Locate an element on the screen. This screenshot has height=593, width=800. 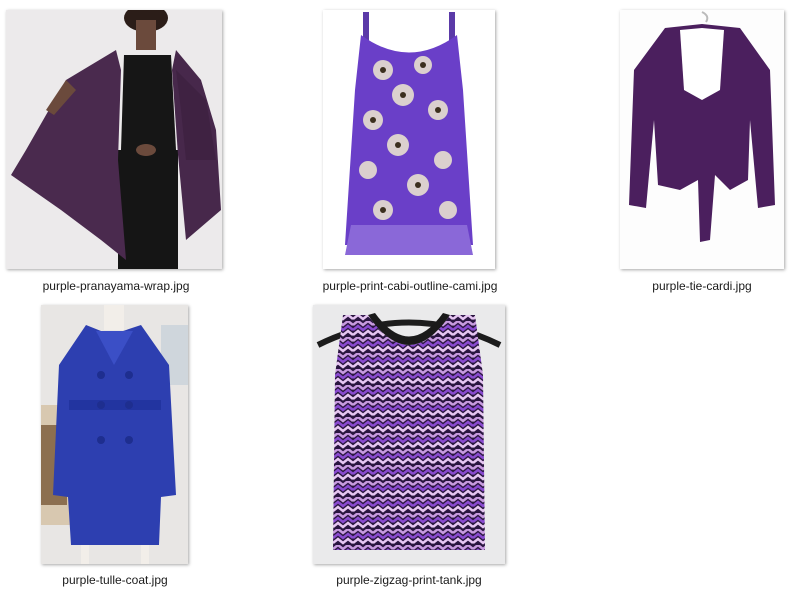
file-name-label: purple-pranayama-wrap.jpg is located at coordinates (116, 286).